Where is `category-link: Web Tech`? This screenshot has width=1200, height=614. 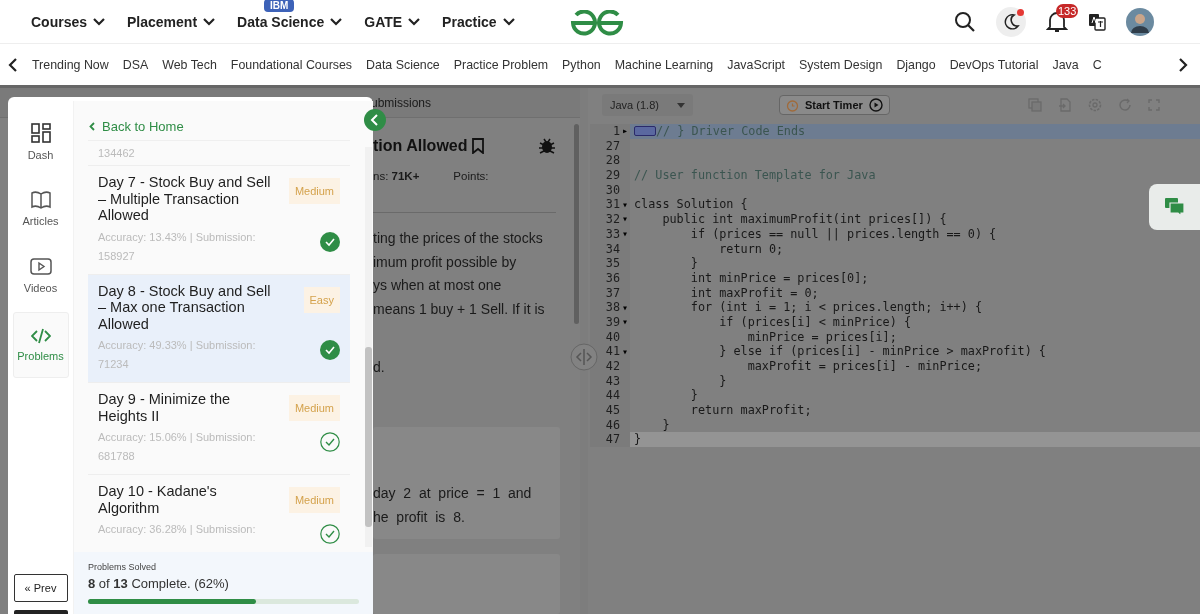 category-link: Web Tech is located at coordinates (189, 64).